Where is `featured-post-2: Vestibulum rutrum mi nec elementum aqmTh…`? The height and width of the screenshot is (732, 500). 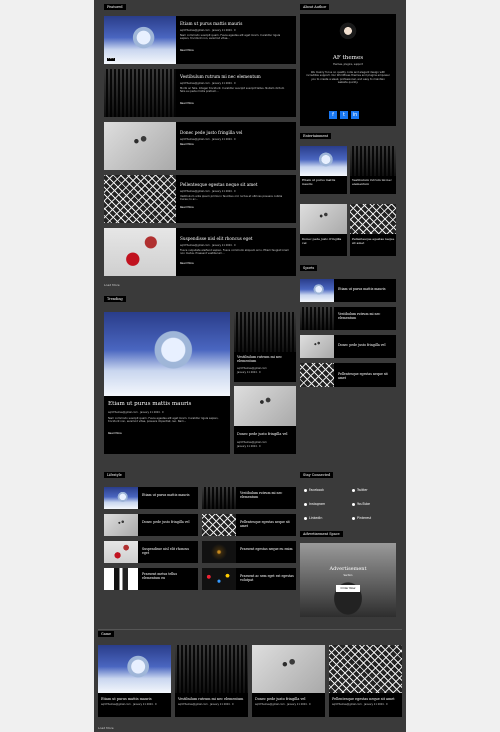
featured-post-2: Vestibulum rutrum mi nec elementum aqmTh… is located at coordinates (200, 93).